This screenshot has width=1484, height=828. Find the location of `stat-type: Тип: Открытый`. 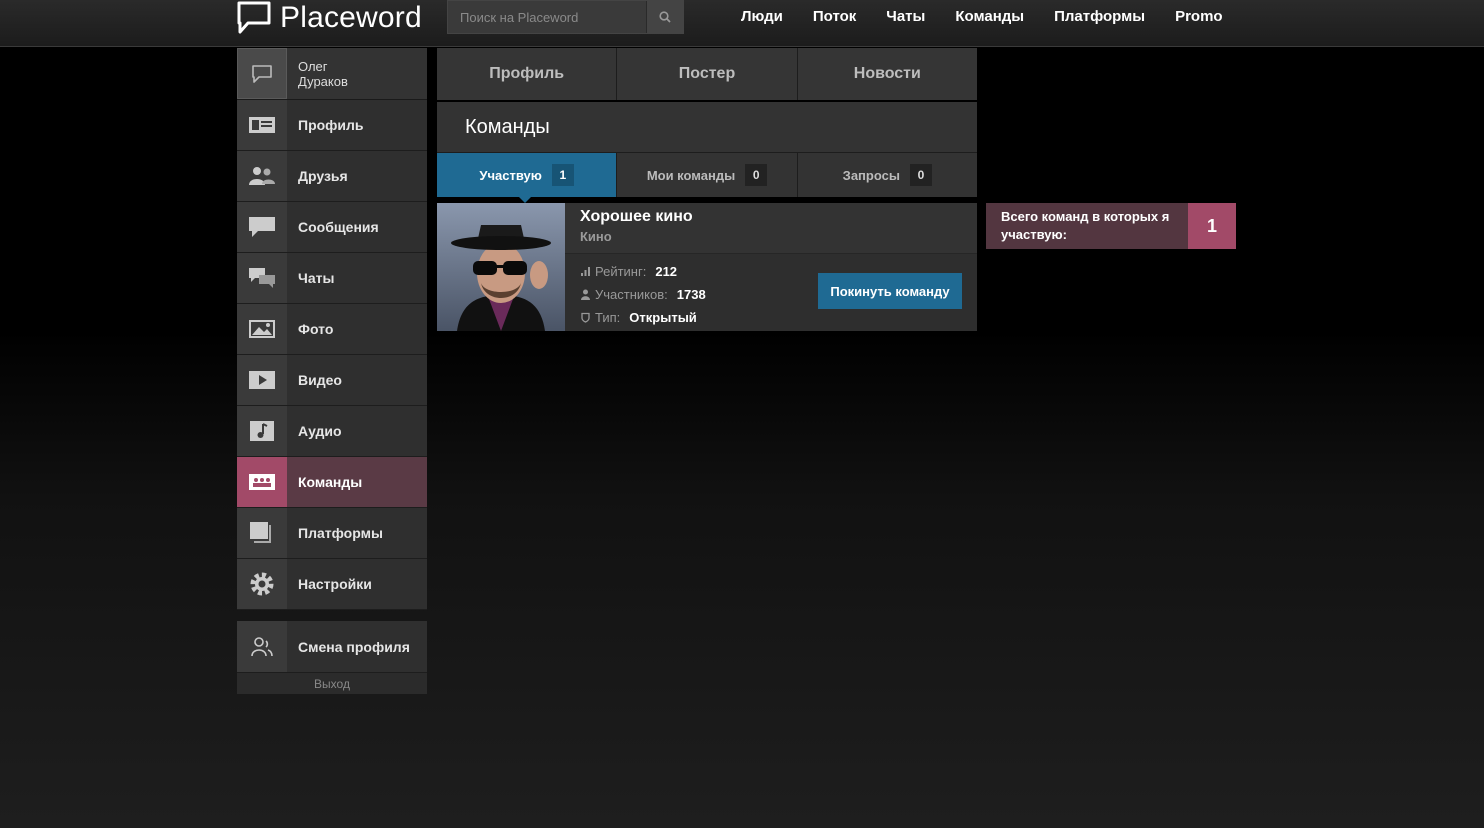

stat-type: Тип: Открытый is located at coordinates (771, 317).